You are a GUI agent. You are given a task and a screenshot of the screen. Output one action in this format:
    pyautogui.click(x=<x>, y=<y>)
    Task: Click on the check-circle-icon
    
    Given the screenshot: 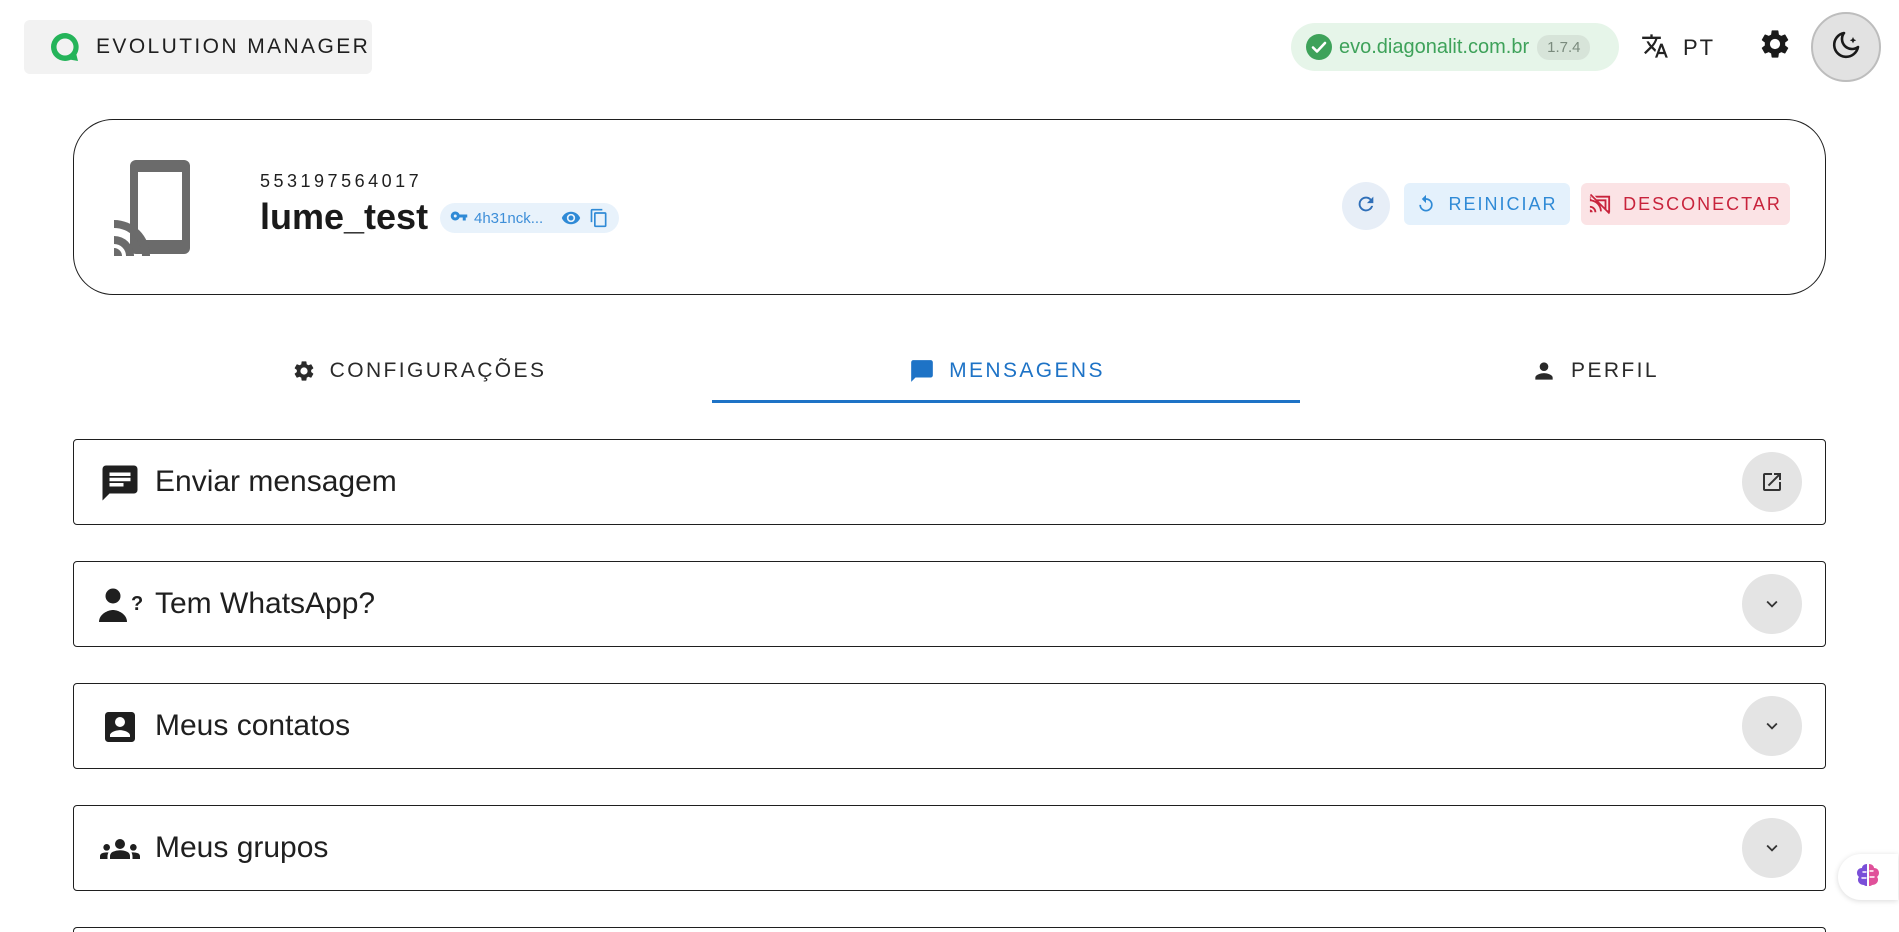 What is the action you would take?
    pyautogui.click(x=1319, y=47)
    